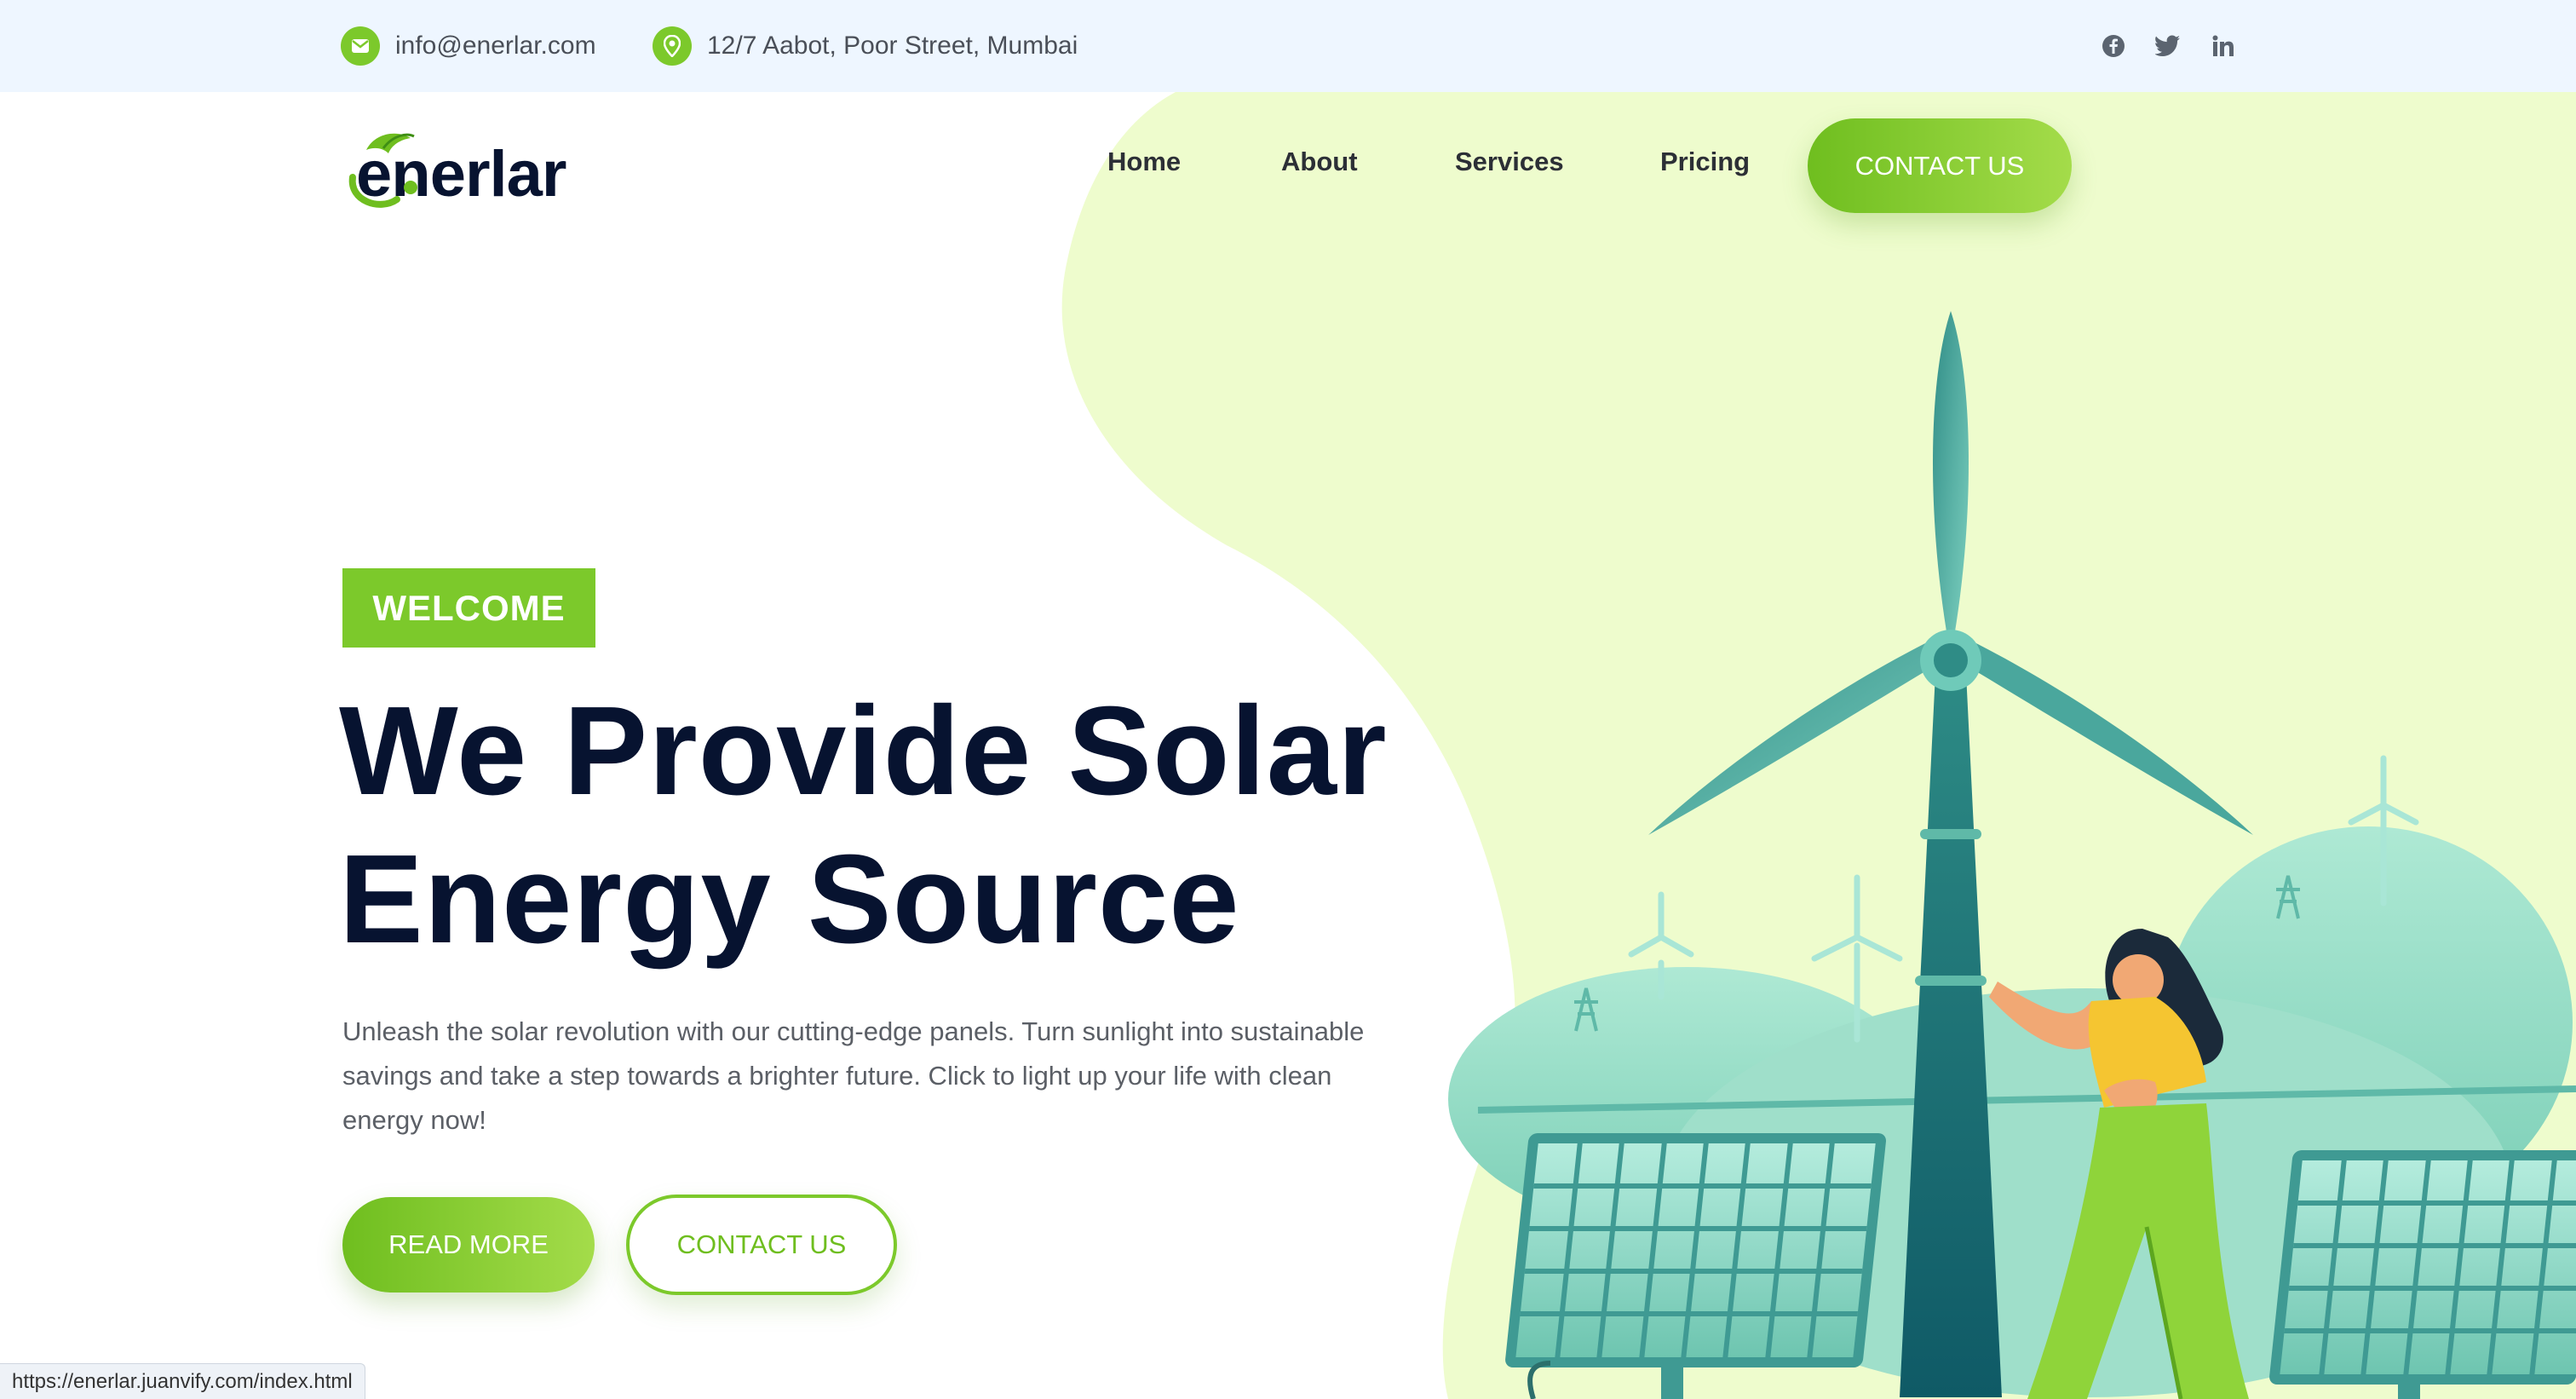 The height and width of the screenshot is (1399, 2576). What do you see at coordinates (2223, 46) in the screenshot?
I see `linkedin-icon` at bounding box center [2223, 46].